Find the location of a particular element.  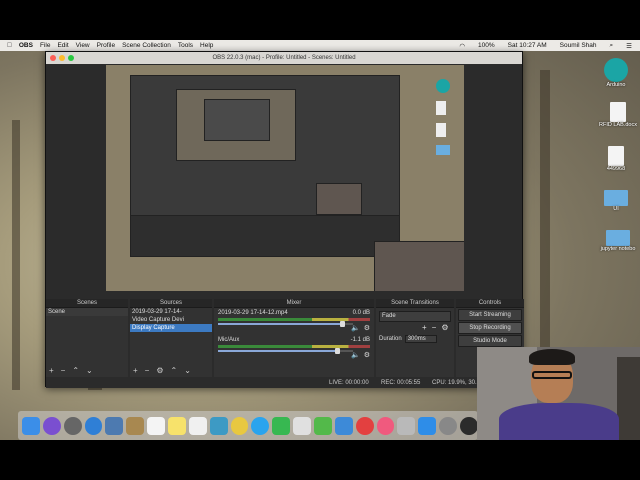

obs-icon is located at coordinates (469, 425).